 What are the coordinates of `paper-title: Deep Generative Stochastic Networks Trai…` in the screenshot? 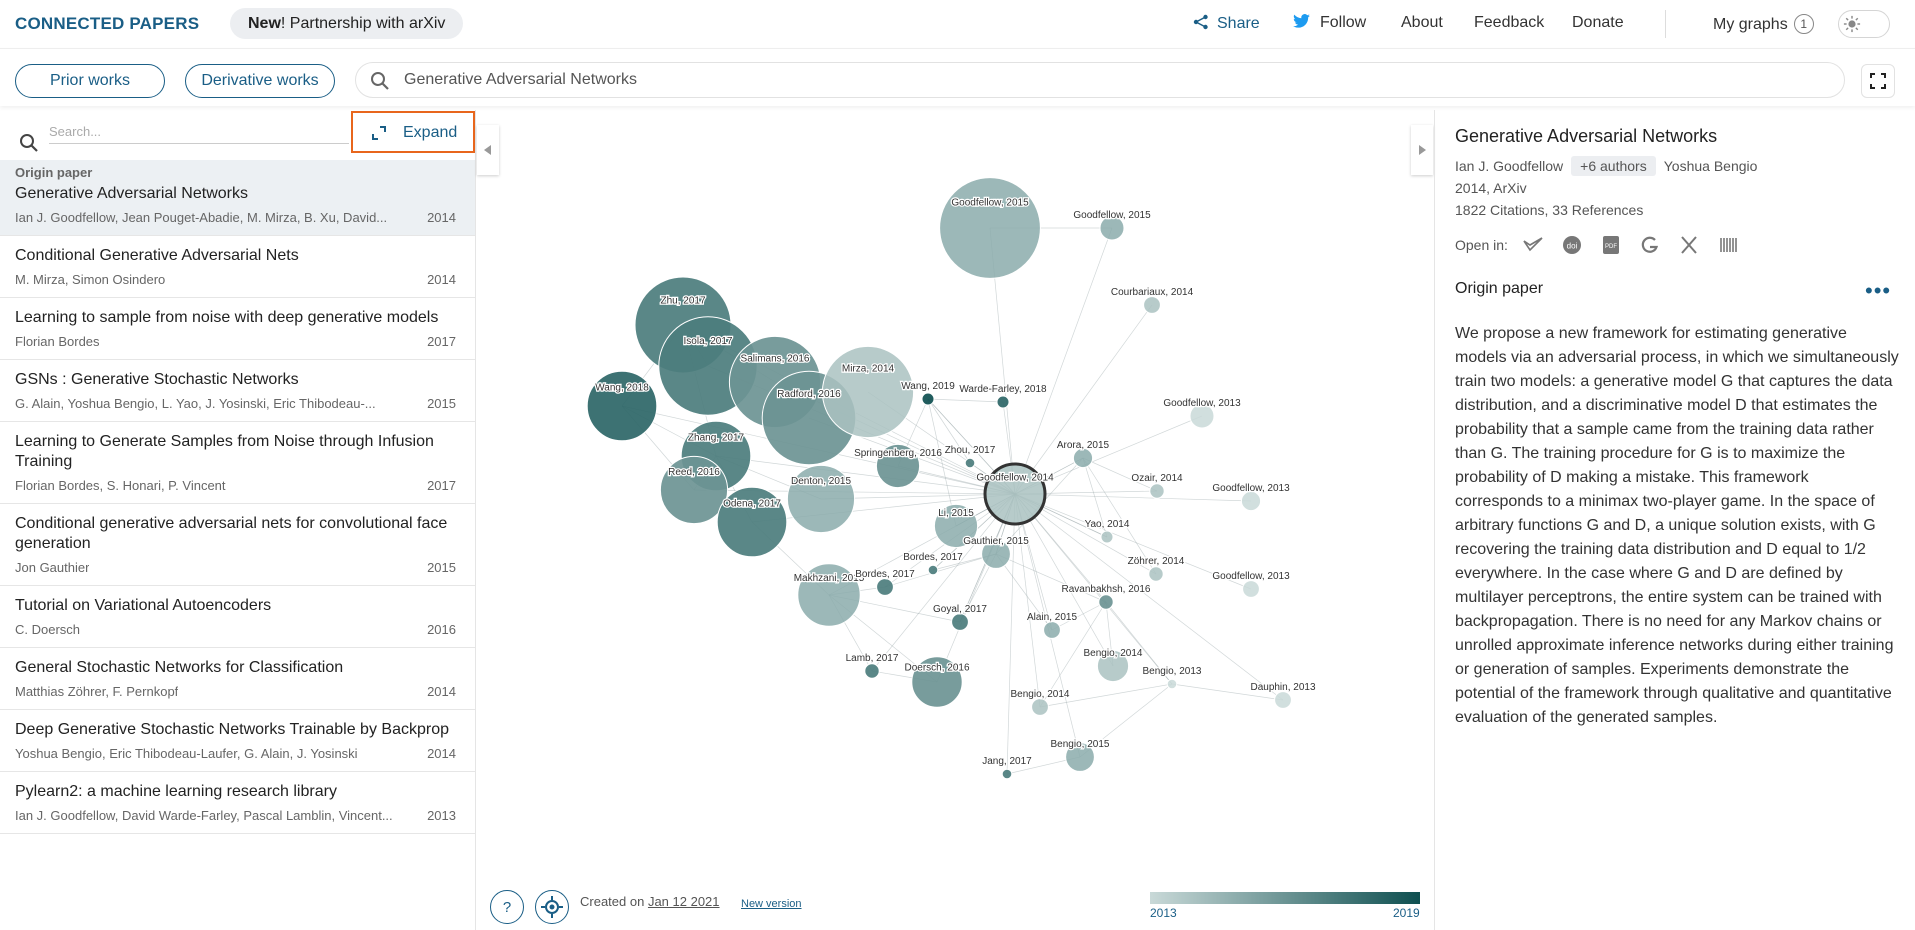 It's located at (232, 729).